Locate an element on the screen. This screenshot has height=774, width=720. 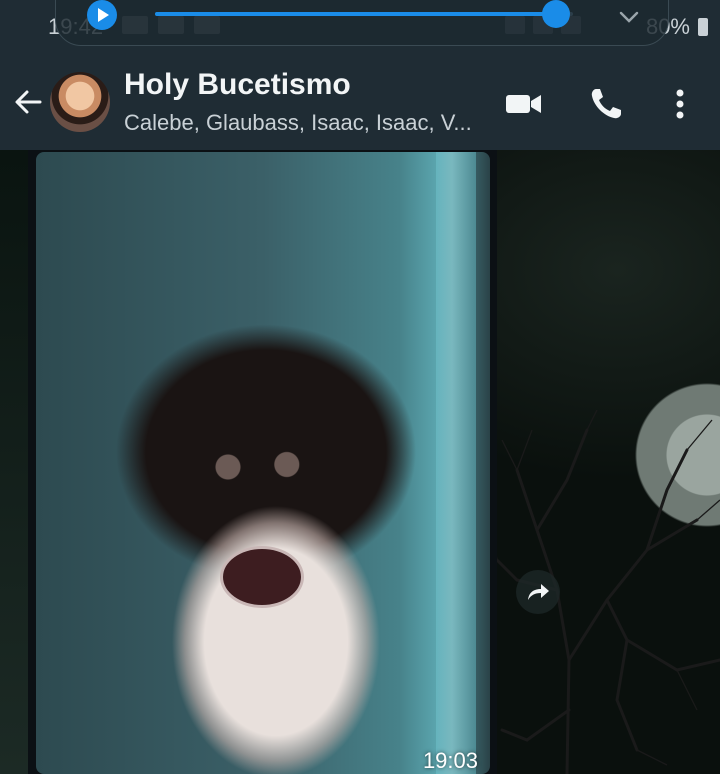
forward-button is located at coordinates (538, 592).